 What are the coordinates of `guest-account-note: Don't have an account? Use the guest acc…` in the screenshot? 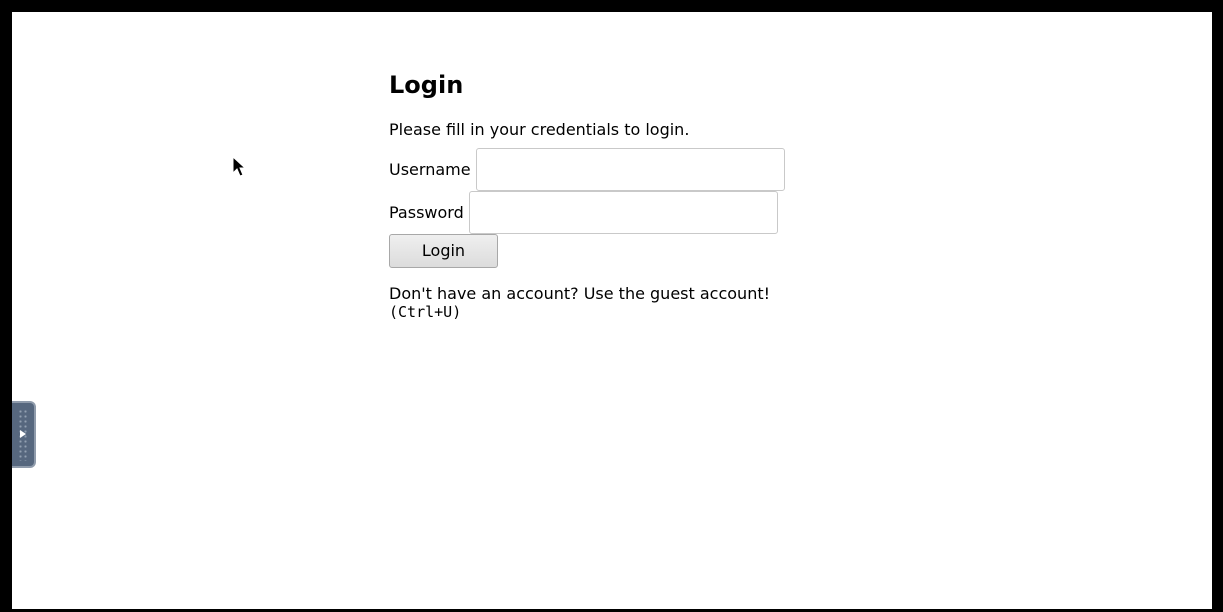 It's located at (649, 302).